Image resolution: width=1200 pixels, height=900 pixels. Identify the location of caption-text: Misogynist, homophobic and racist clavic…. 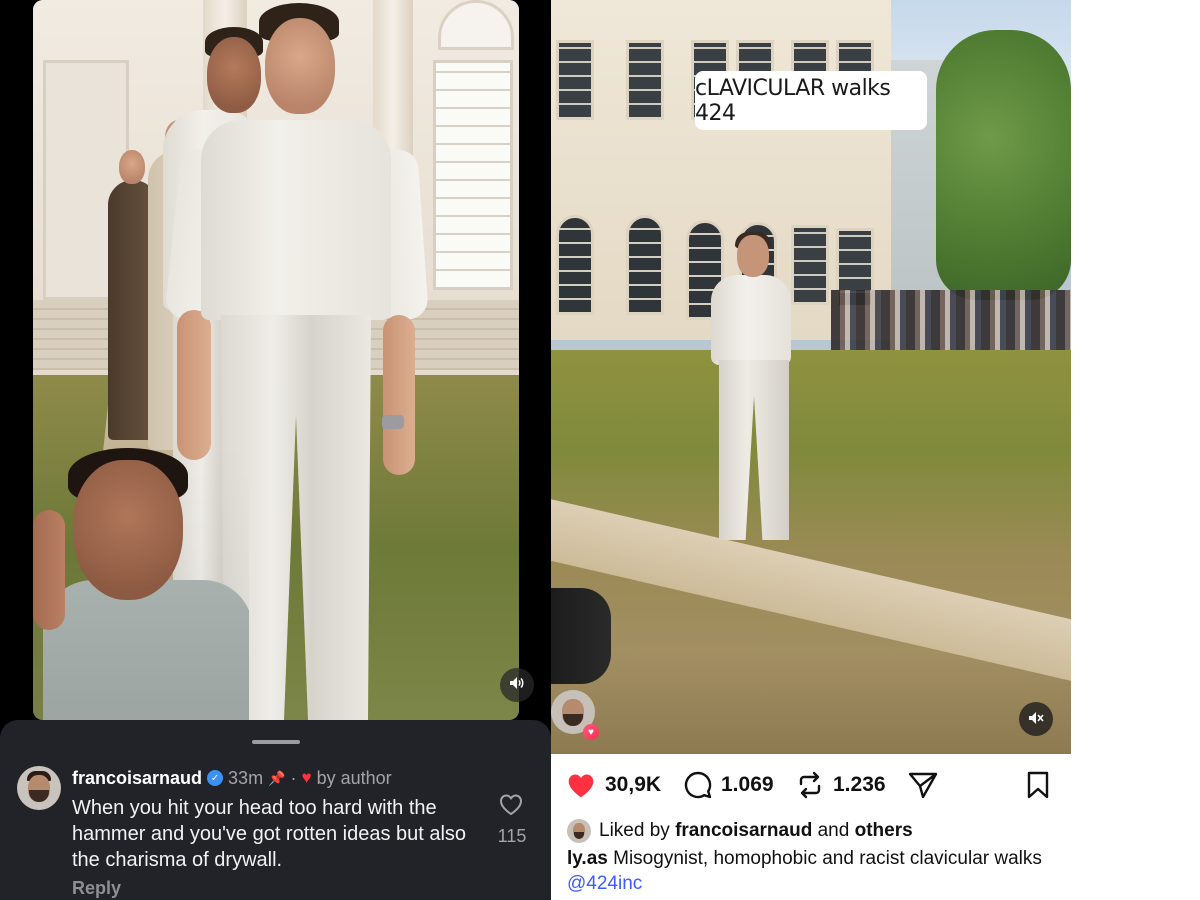
(824, 858).